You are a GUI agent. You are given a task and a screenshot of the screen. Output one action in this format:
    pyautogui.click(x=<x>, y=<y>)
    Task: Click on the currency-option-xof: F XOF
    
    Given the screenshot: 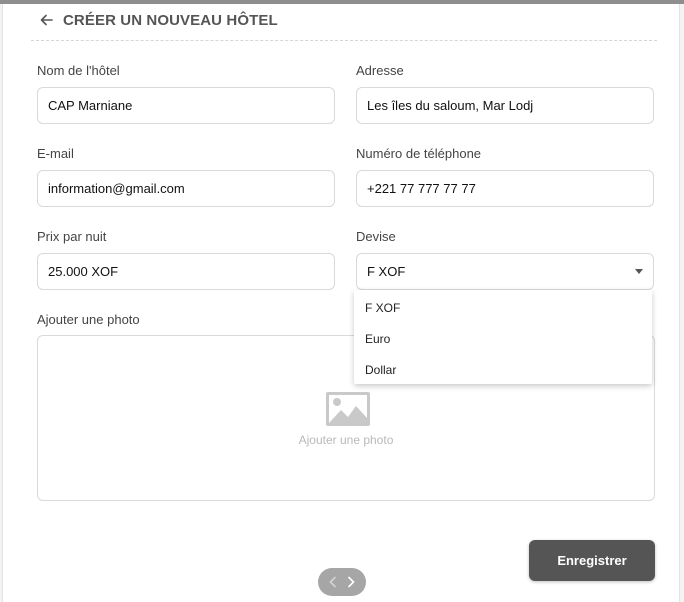 What is the action you would take?
    pyautogui.click(x=503, y=308)
    